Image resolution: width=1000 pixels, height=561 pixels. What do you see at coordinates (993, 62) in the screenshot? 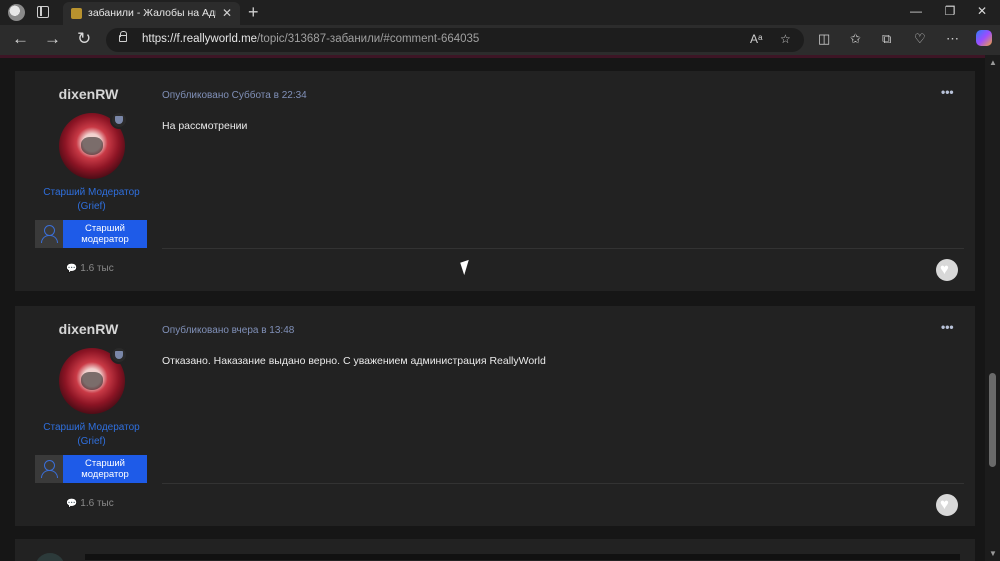
I see `scroll-up-icon: ▲` at bounding box center [993, 62].